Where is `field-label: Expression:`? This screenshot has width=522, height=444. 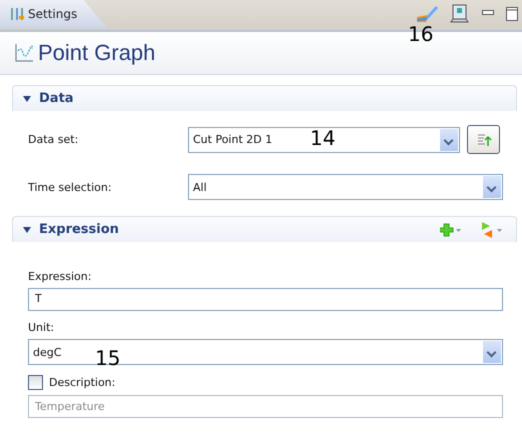 field-label: Expression: is located at coordinates (60, 276).